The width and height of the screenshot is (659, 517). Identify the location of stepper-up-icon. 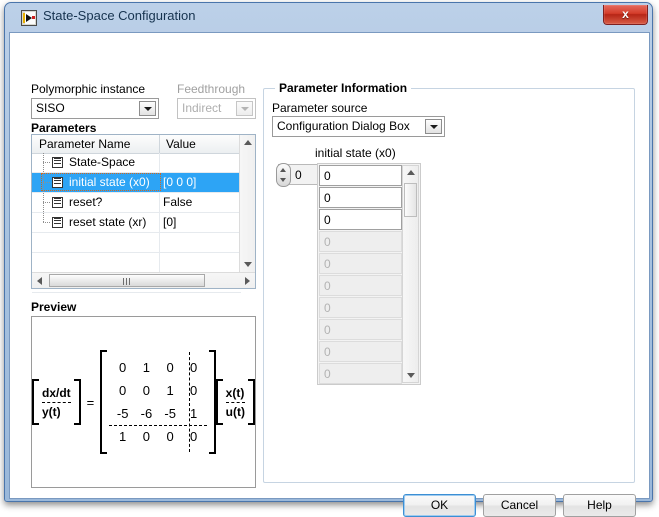
(283, 170).